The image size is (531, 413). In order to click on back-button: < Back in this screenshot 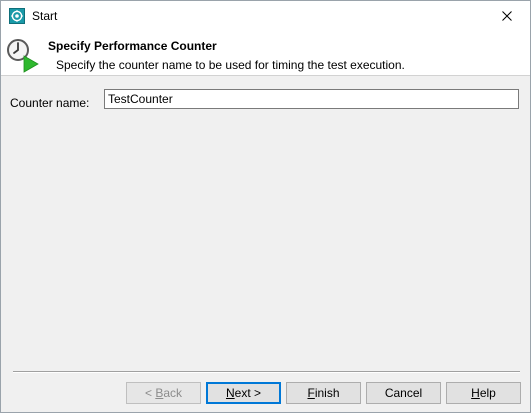, I will do `click(163, 393)`.